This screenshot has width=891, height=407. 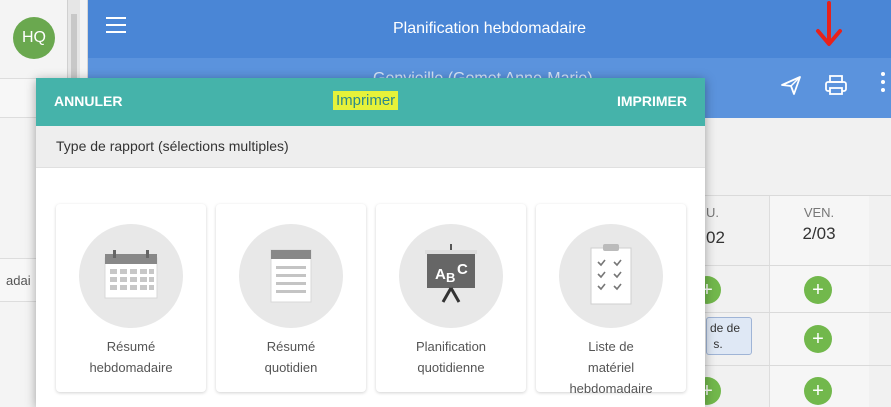 What do you see at coordinates (712, 212) in the screenshot?
I see `day-header-partial: U.` at bounding box center [712, 212].